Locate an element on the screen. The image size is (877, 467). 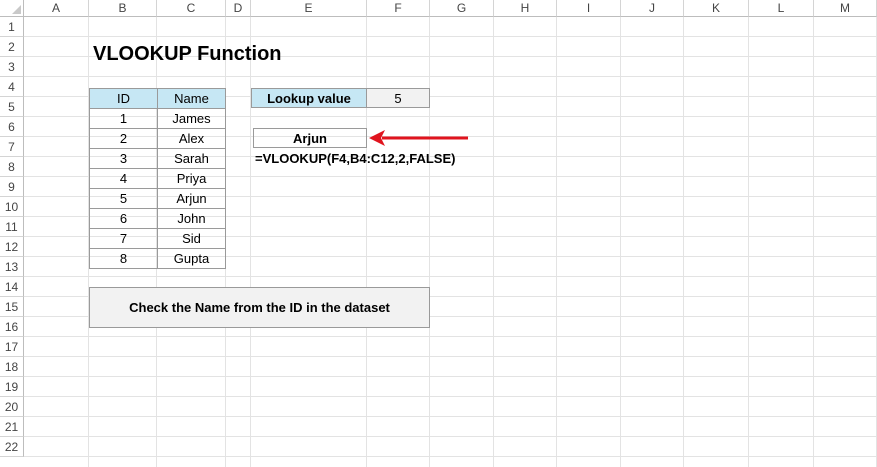
table-cell-name: James is located at coordinates (191, 118).